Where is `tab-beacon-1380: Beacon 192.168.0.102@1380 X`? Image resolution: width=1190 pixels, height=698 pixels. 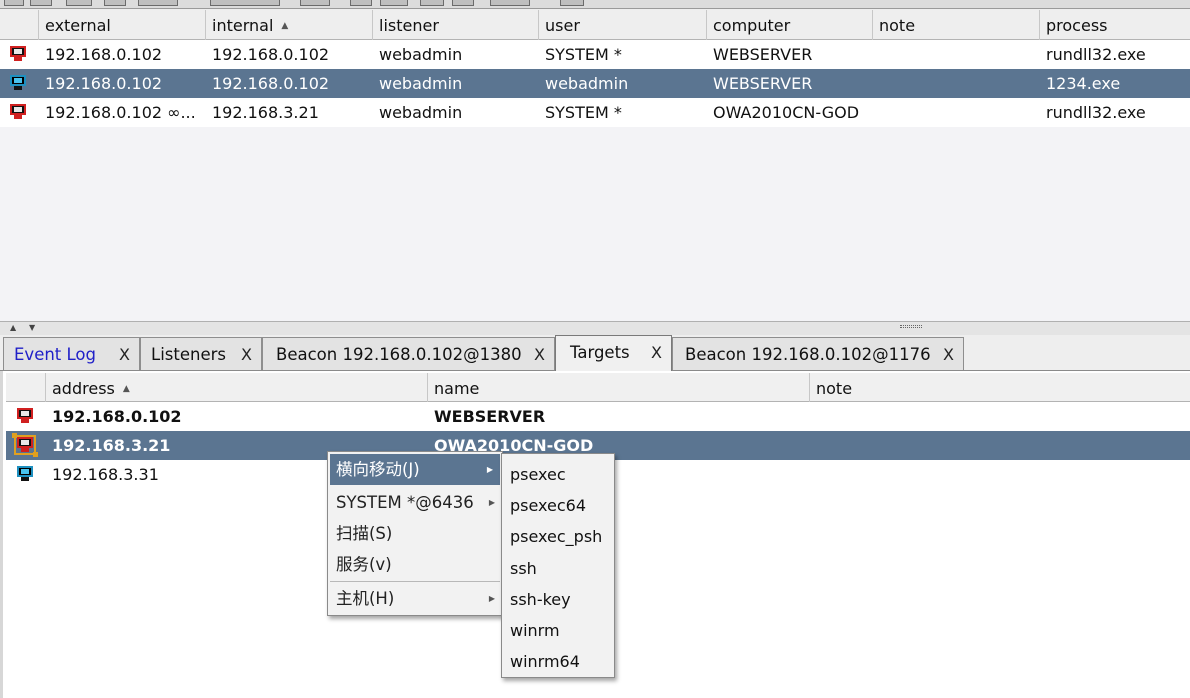 tab-beacon-1380: Beacon 192.168.0.102@1380 X is located at coordinates (408, 353).